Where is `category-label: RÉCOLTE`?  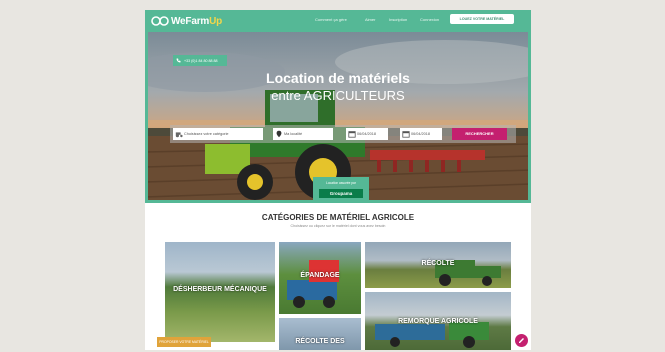 category-label: RÉCOLTE is located at coordinates (438, 263).